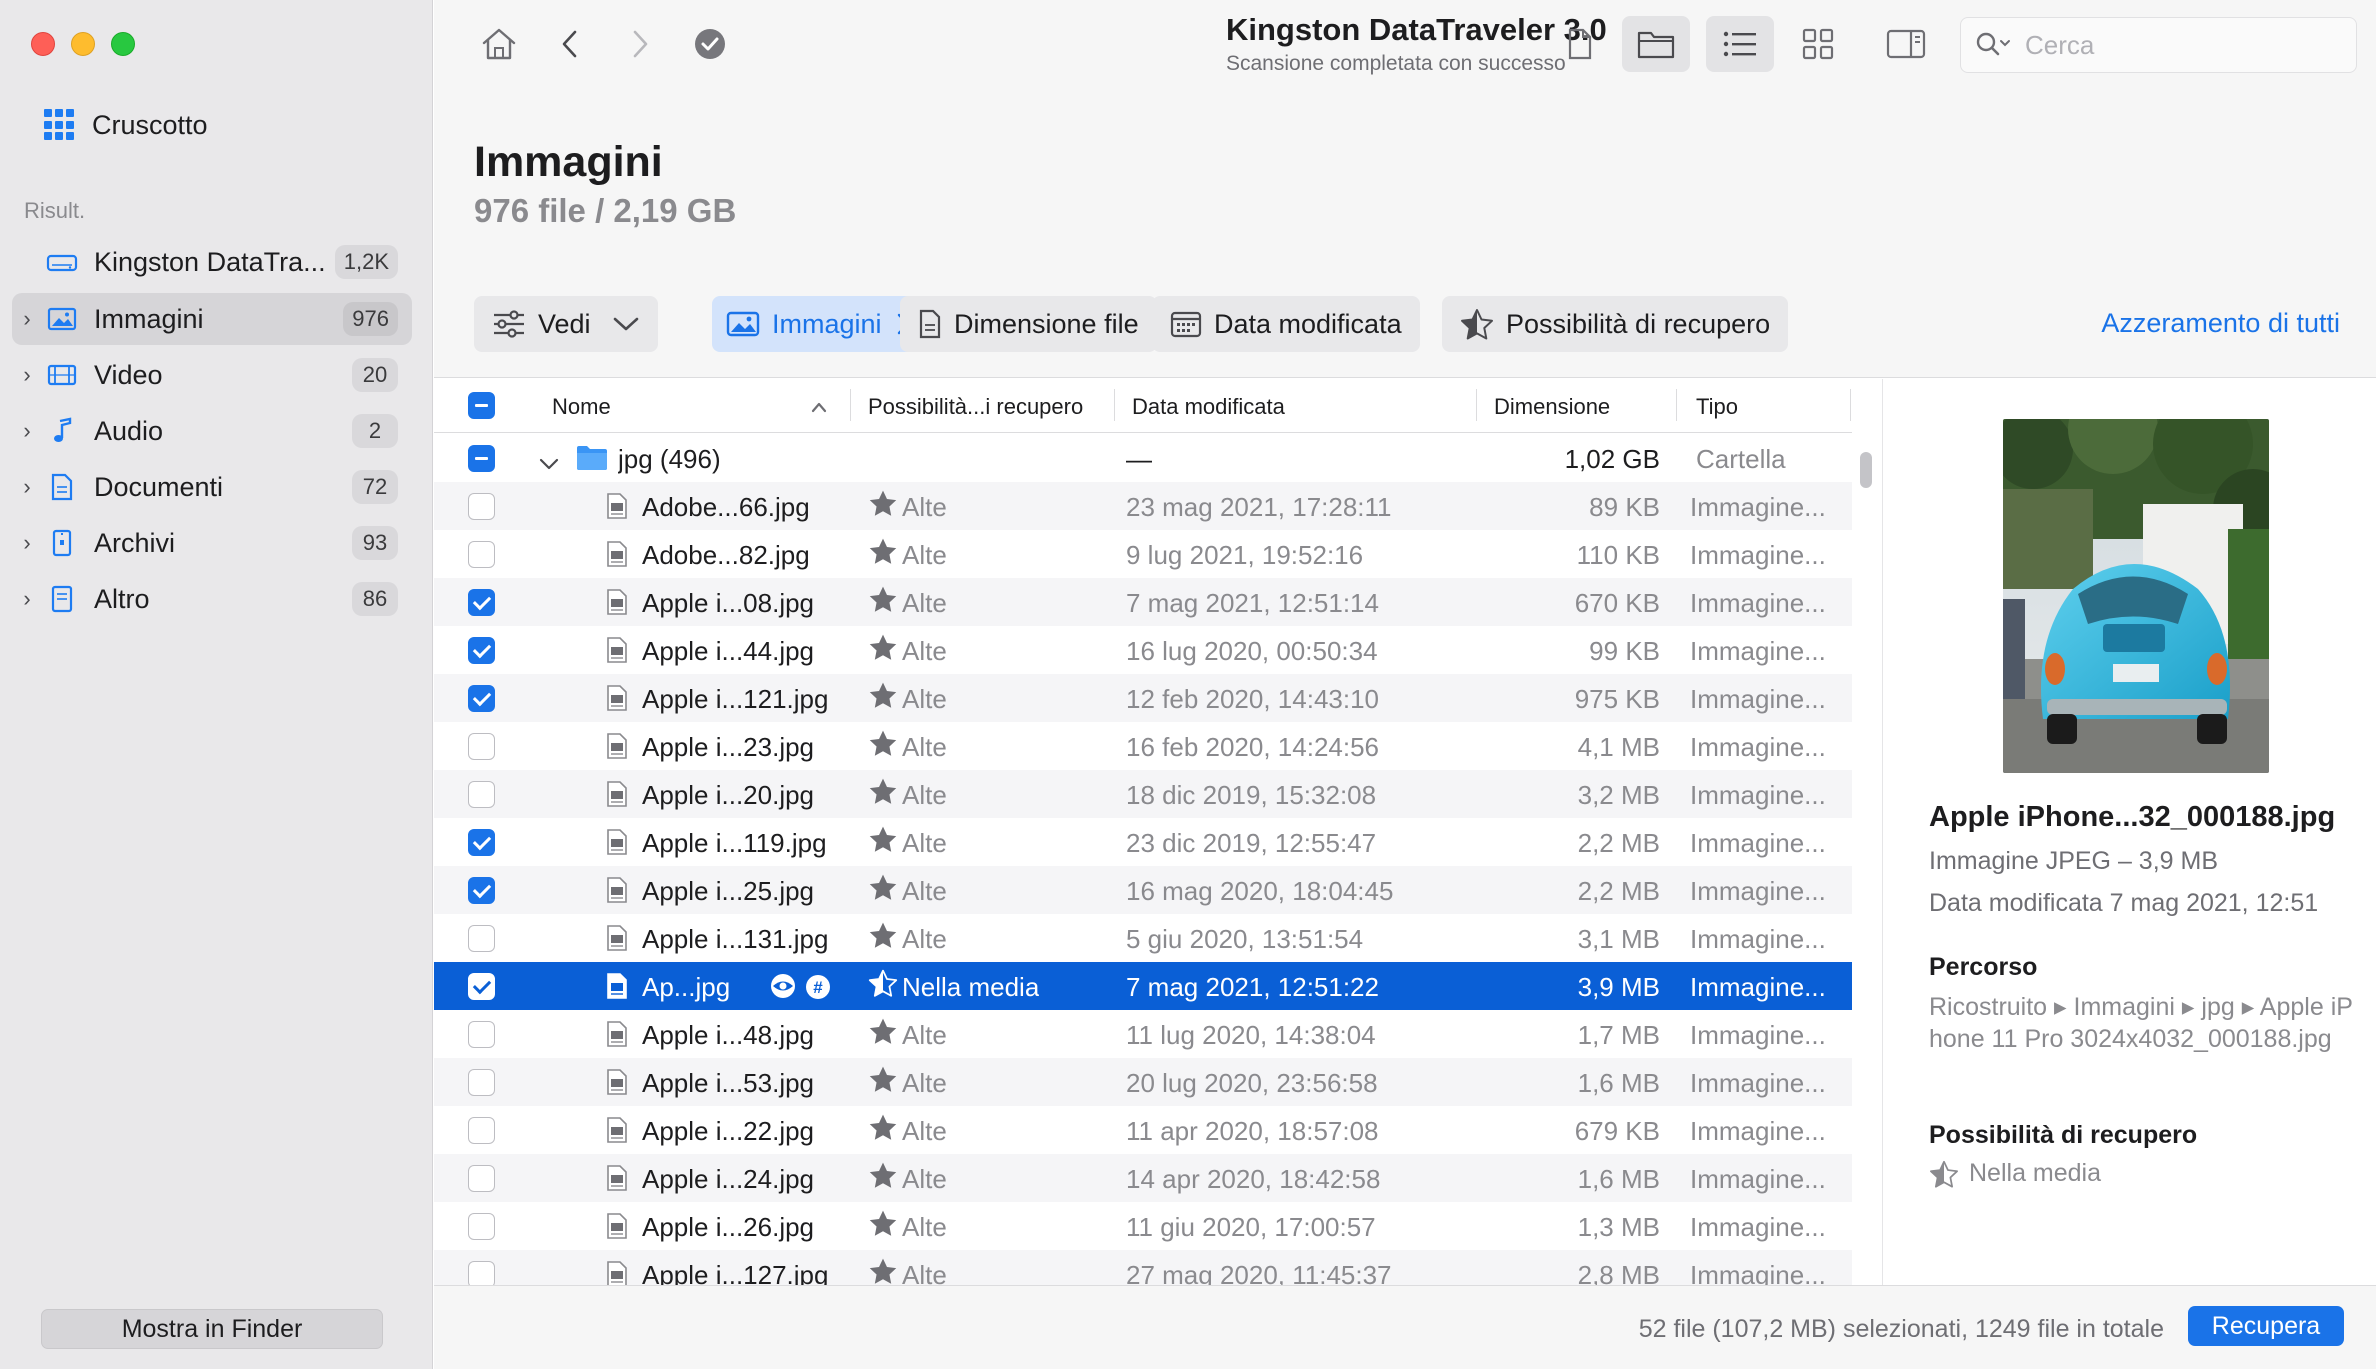 This screenshot has width=2376, height=1369. Describe the element at coordinates (126, 125) in the screenshot. I see `sidebar-item-dashboard: Cruscotto` at that location.